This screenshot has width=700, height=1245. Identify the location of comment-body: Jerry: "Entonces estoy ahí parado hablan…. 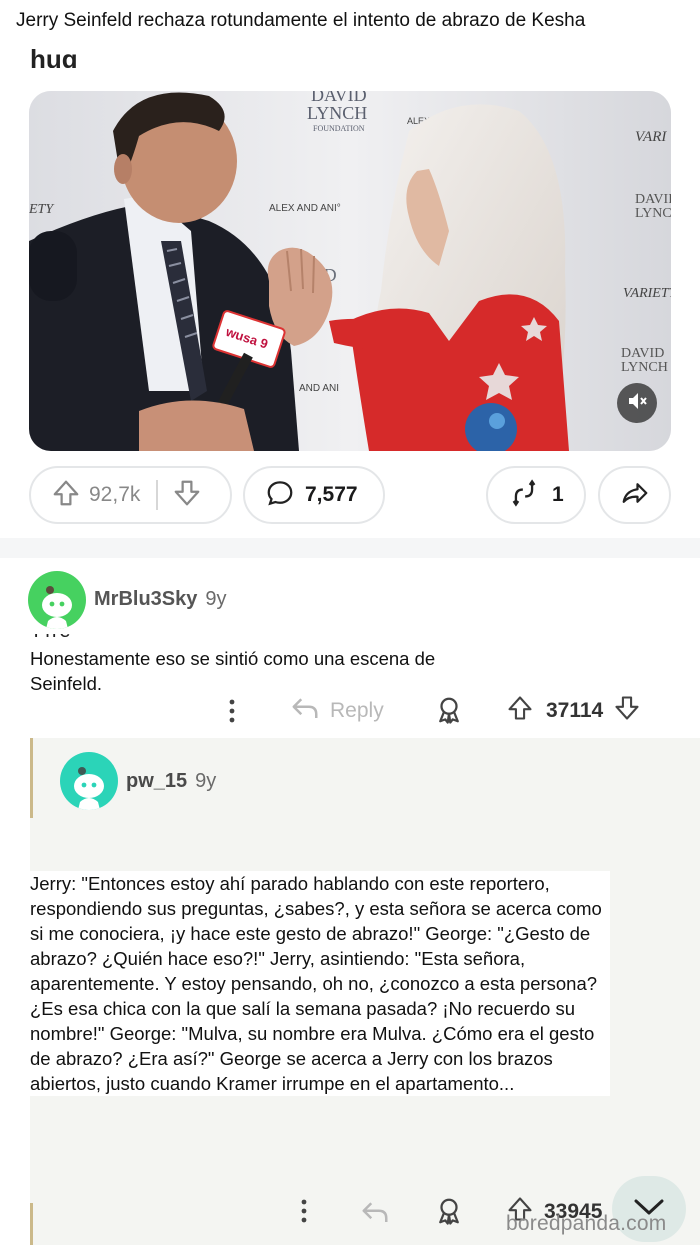
(320, 983).